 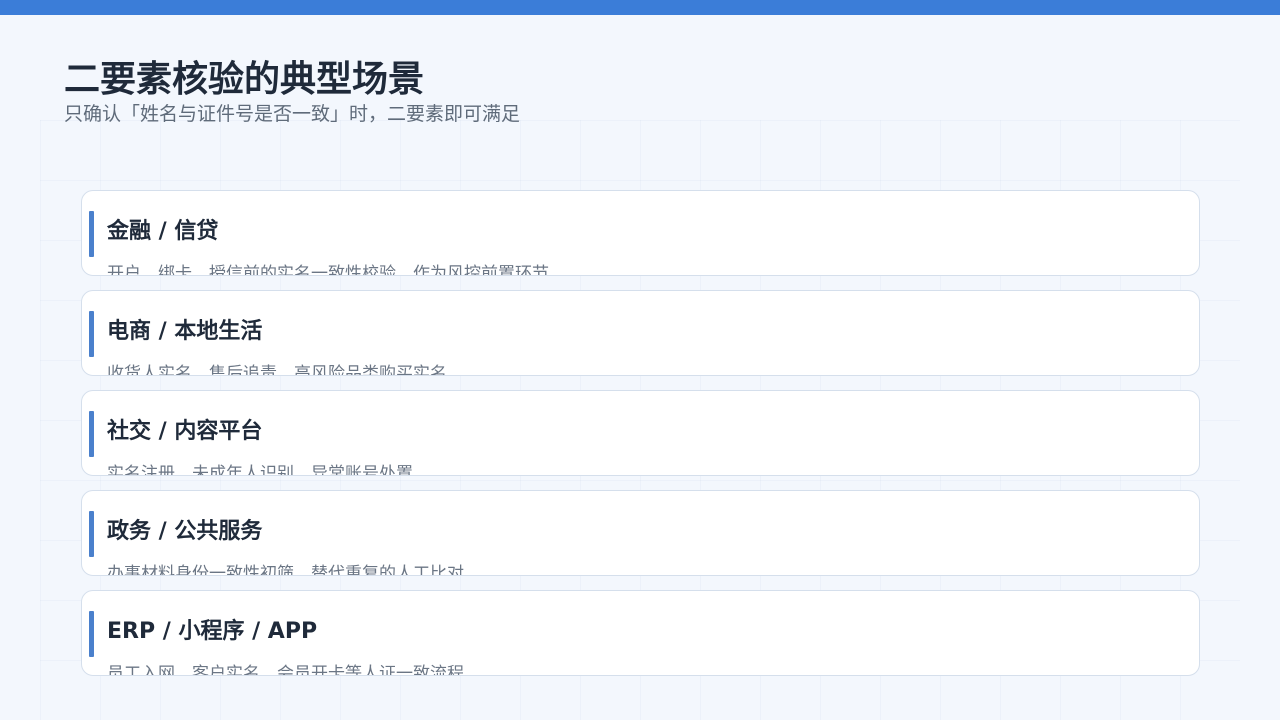 I want to click on page-title: 二要素核验的典型场景, so click(x=244, y=79).